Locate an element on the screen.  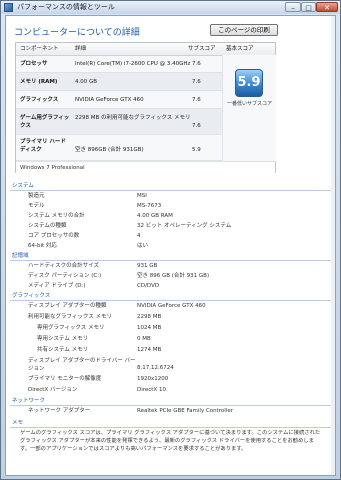
os-edition-row: Windows 7 Professional is located at coordinates (145, 167).